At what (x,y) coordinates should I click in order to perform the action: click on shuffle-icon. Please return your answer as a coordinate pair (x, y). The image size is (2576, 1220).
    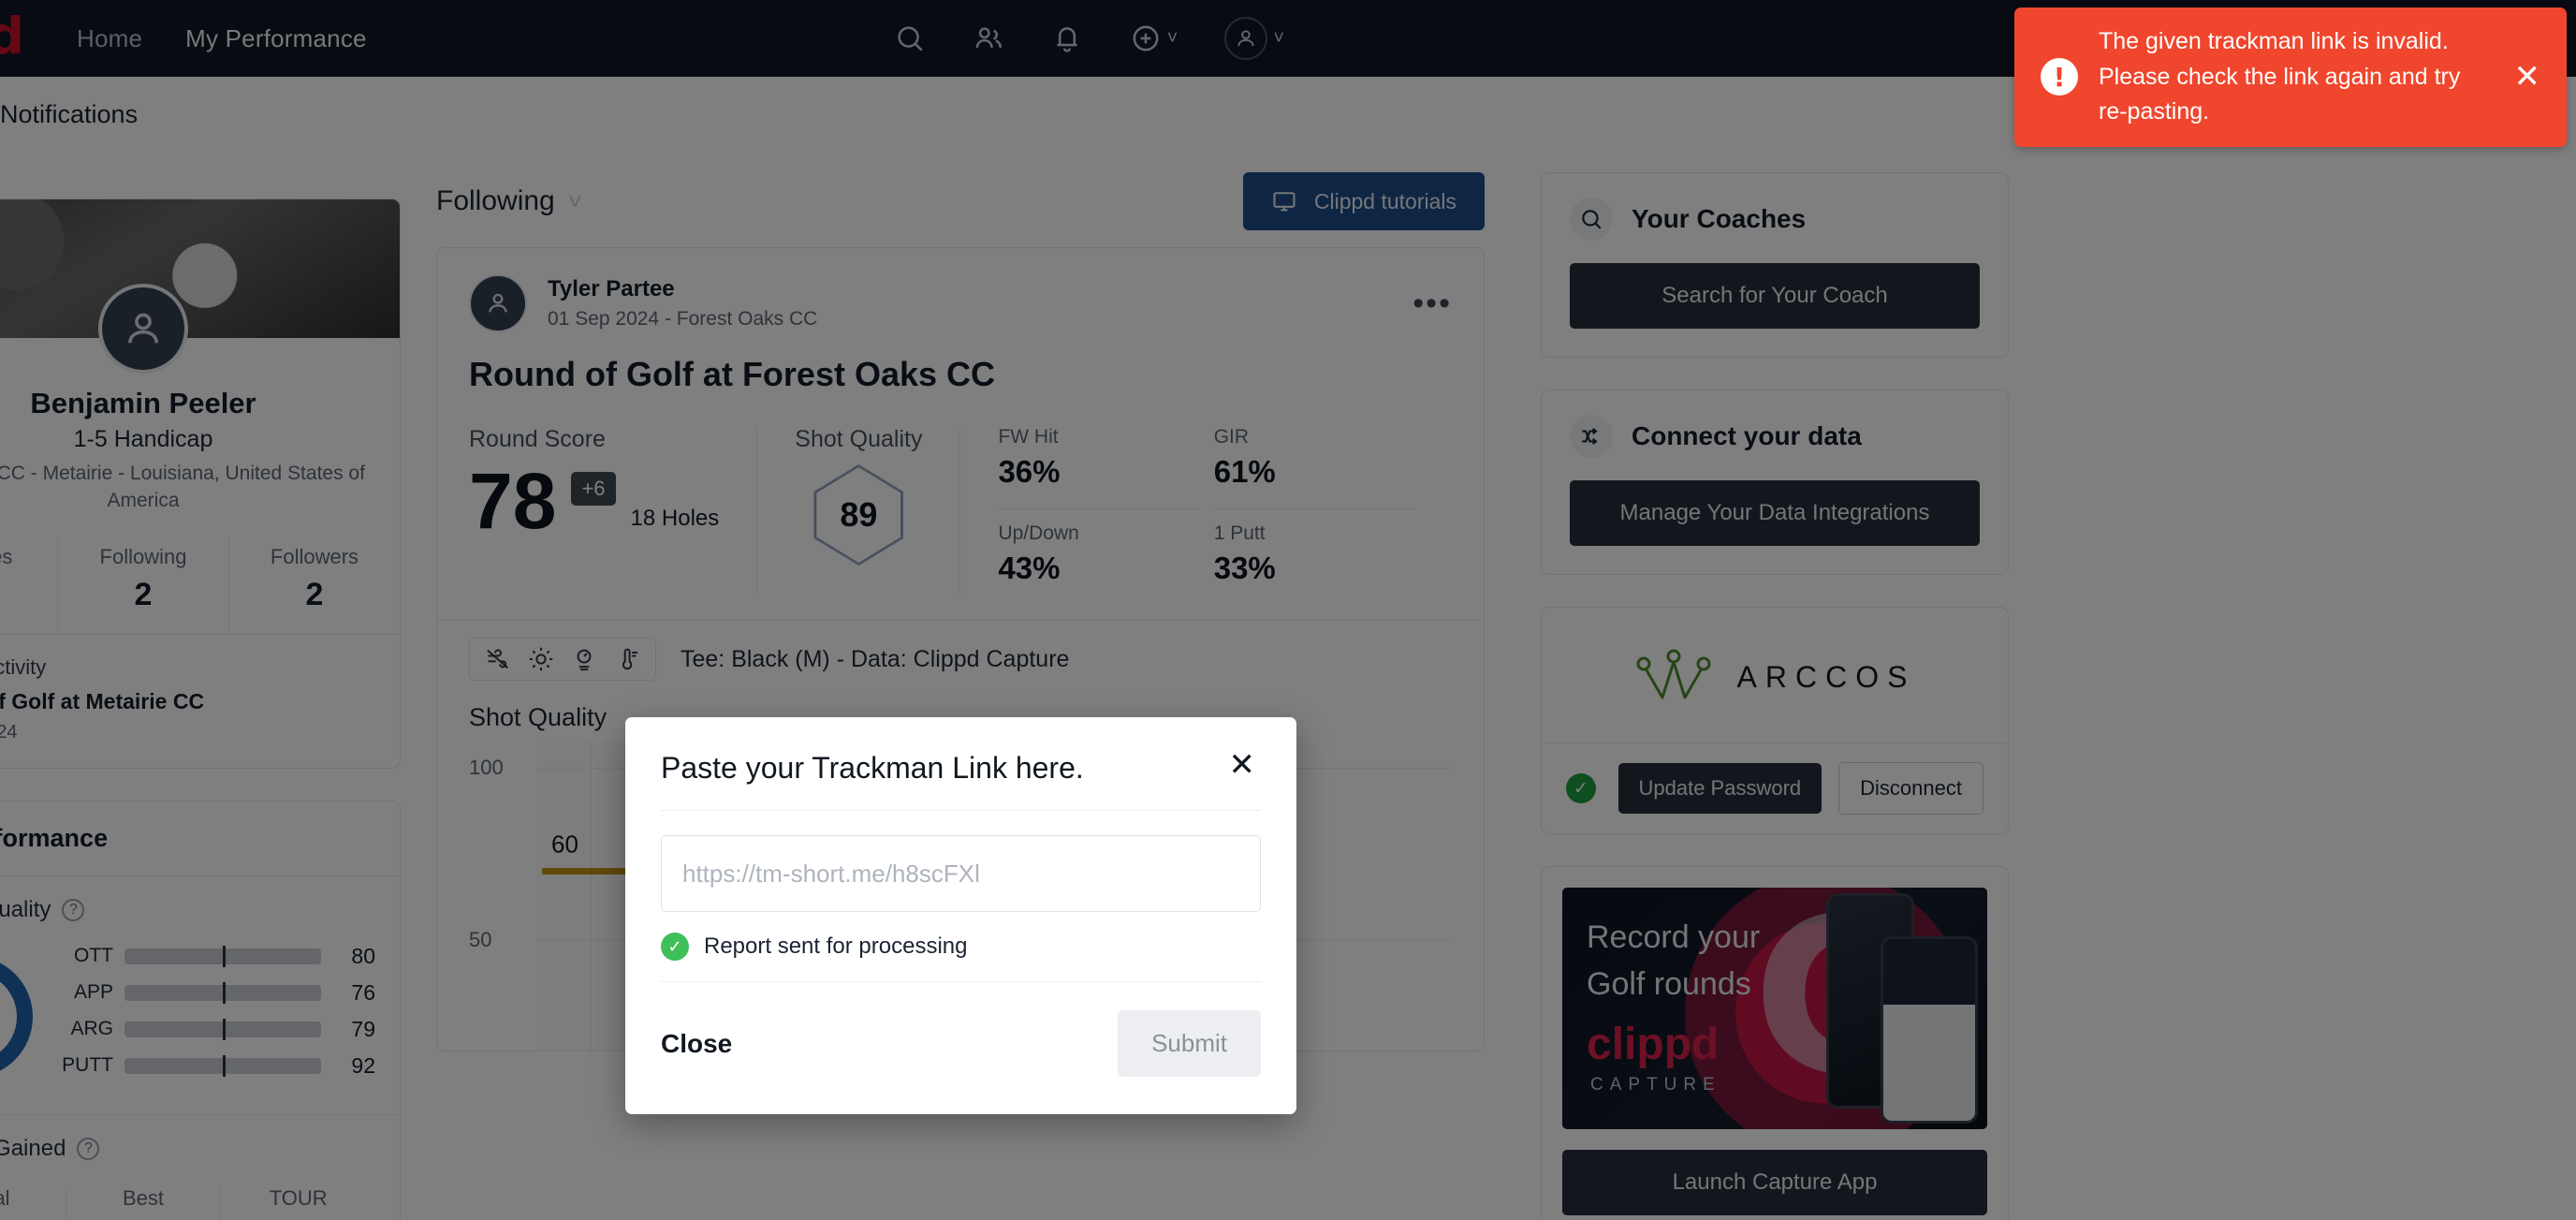
    Looking at the image, I should click on (1590, 436).